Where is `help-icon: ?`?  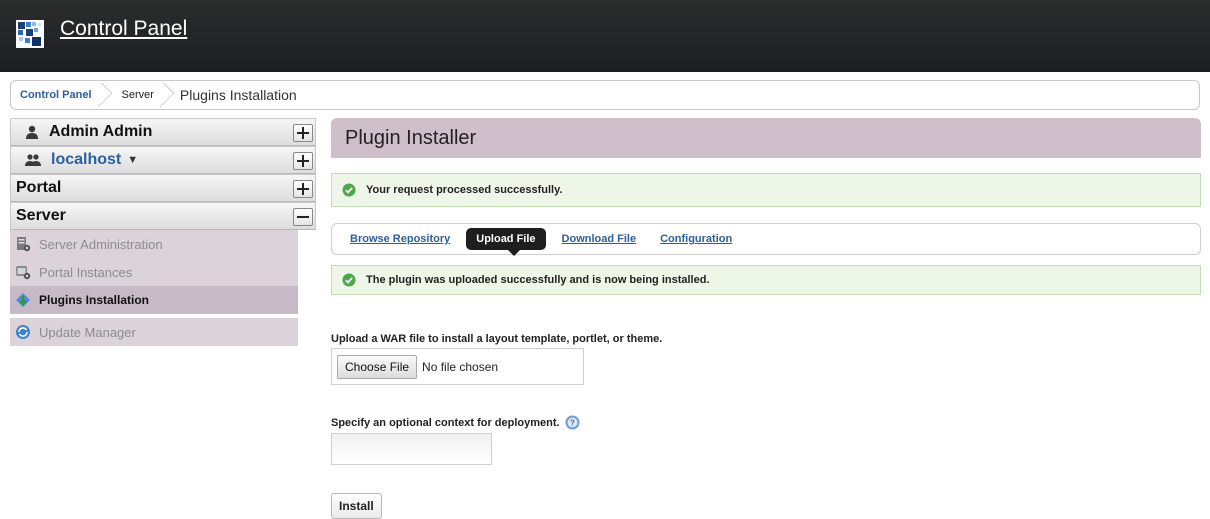
help-icon: ? is located at coordinates (572, 422).